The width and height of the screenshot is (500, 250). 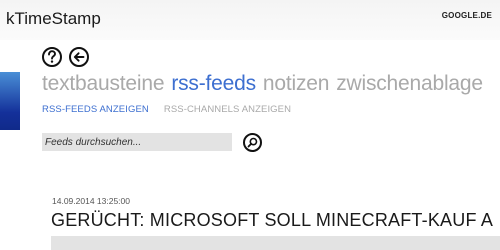 I want to click on help-button, so click(x=52, y=57).